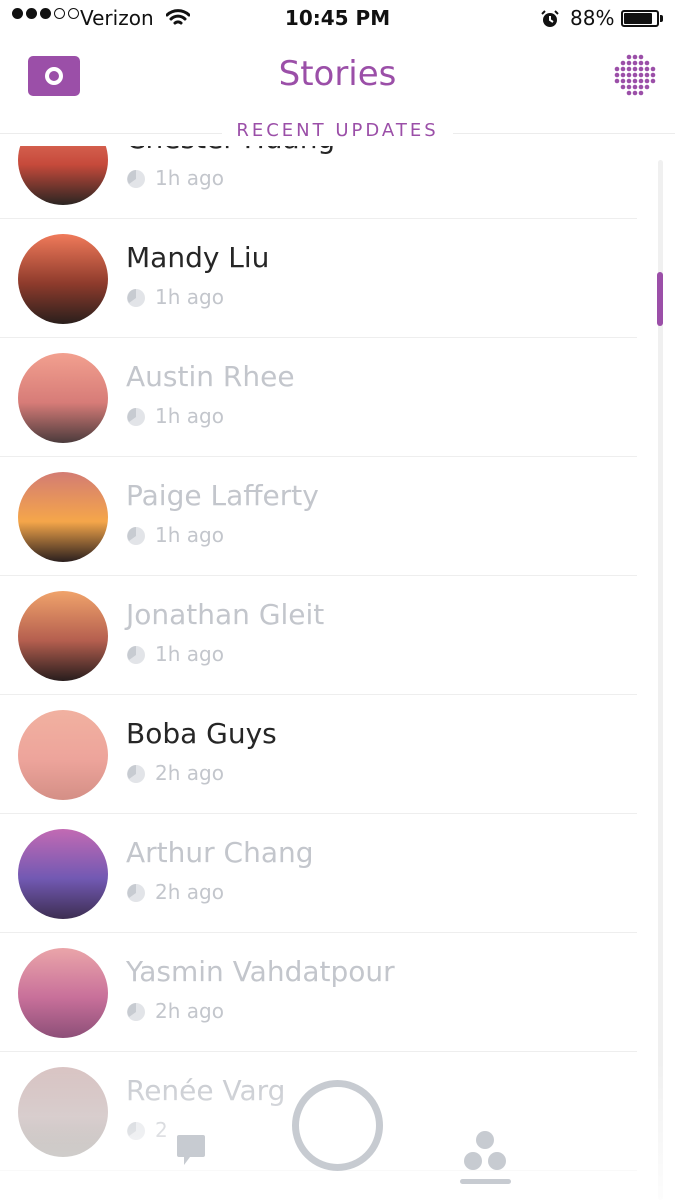 Image resolution: width=675 pixels, height=1200 pixels. What do you see at coordinates (661, 18) in the screenshot?
I see `battery-nub` at bounding box center [661, 18].